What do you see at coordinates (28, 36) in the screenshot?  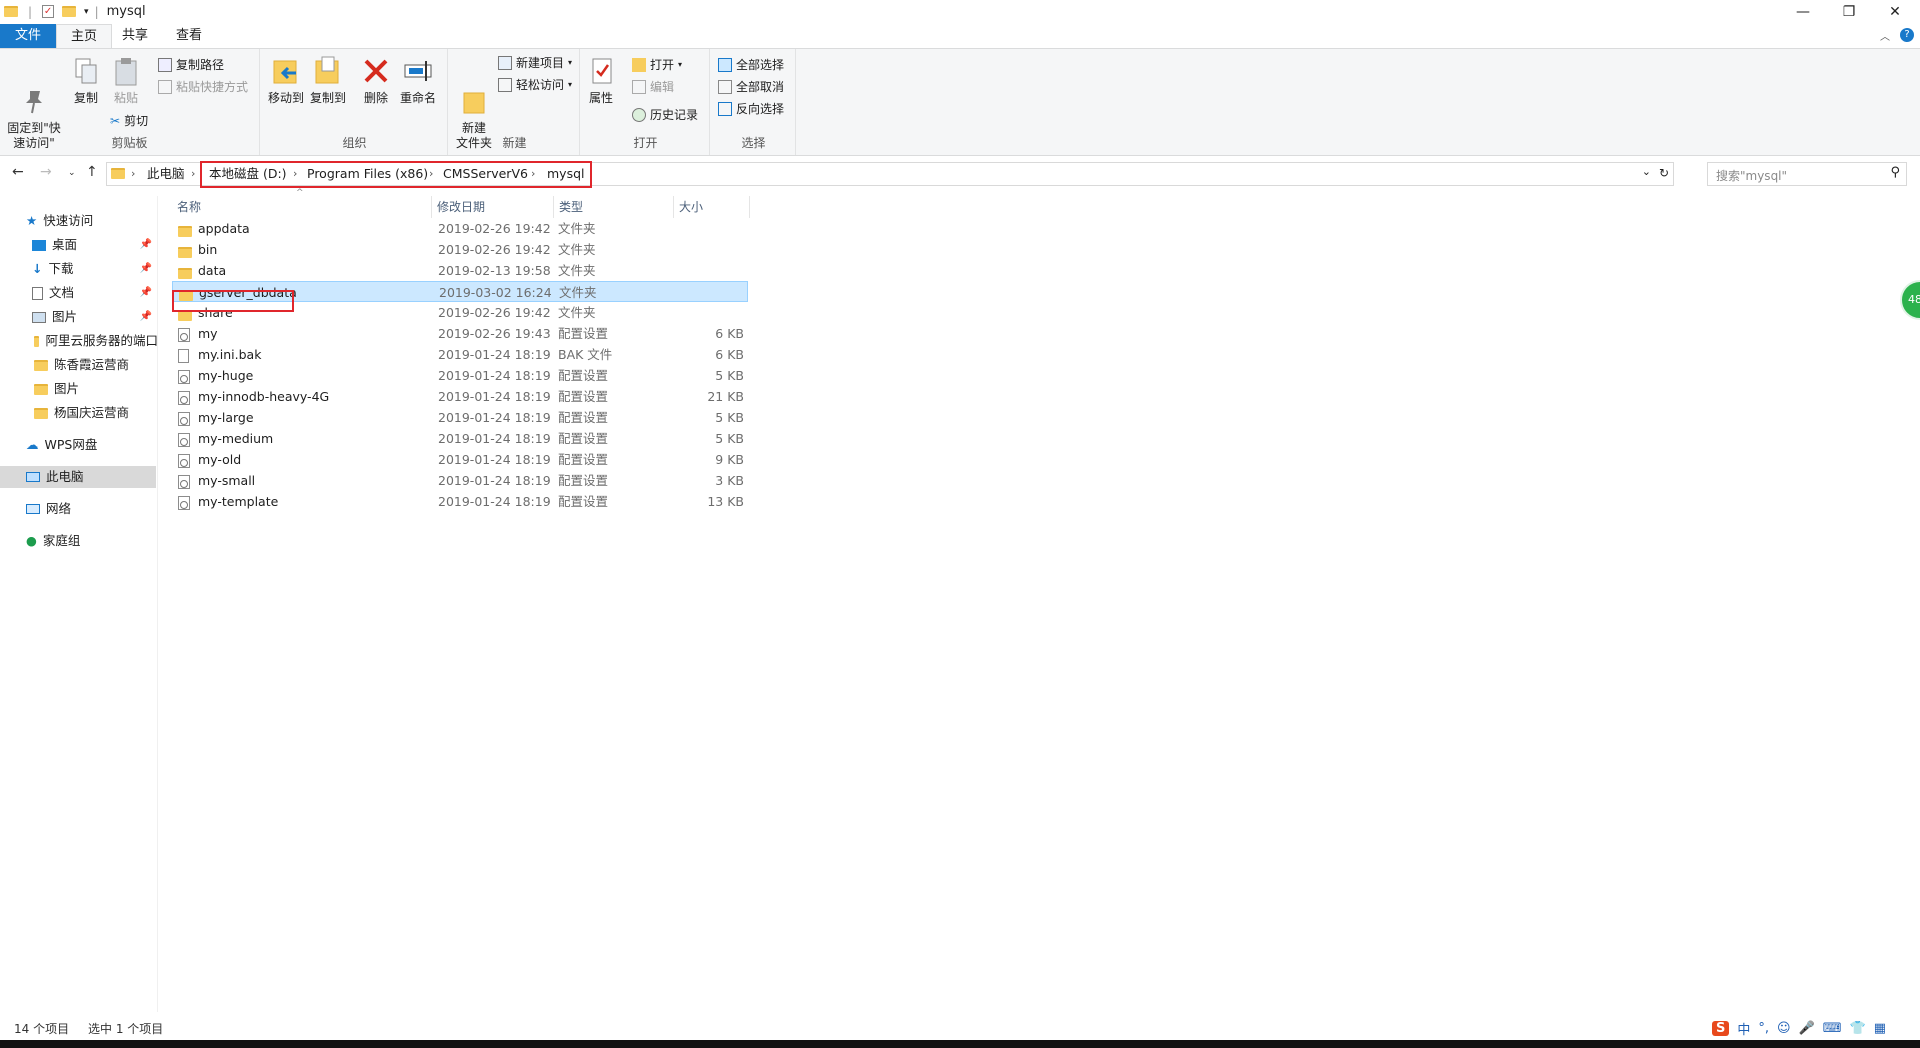 I see `tab-file: 文件` at bounding box center [28, 36].